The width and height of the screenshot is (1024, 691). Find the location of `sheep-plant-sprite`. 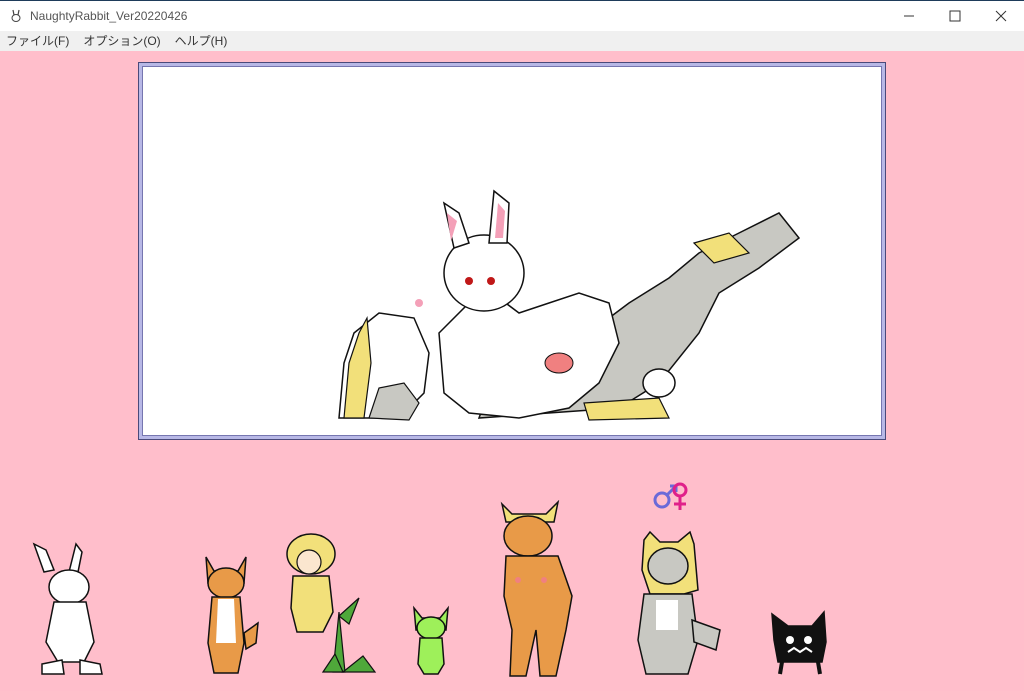

sheep-plant-sprite is located at coordinates (332, 604).